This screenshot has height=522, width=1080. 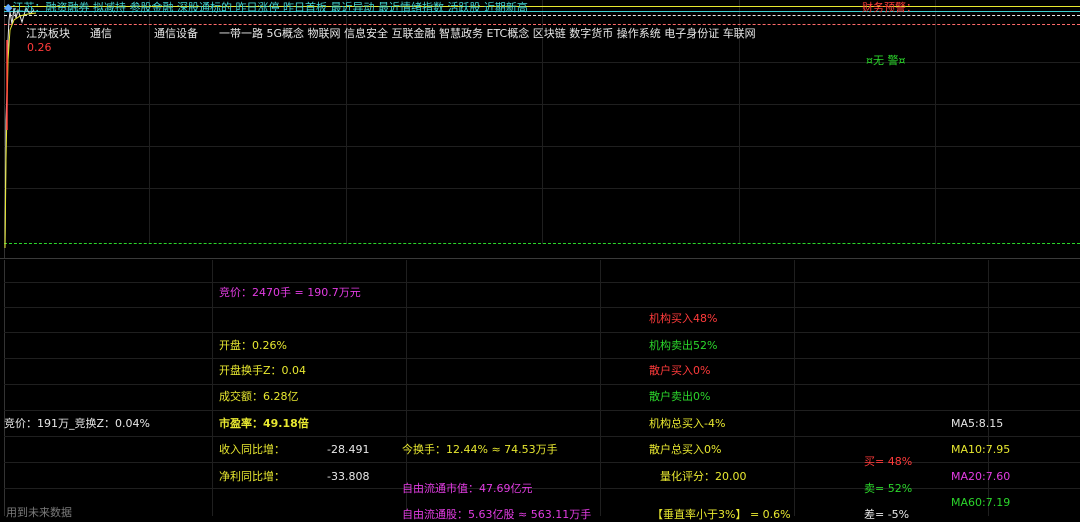 I want to click on inst-sell: 机构卖出52%, so click(x=683, y=345).